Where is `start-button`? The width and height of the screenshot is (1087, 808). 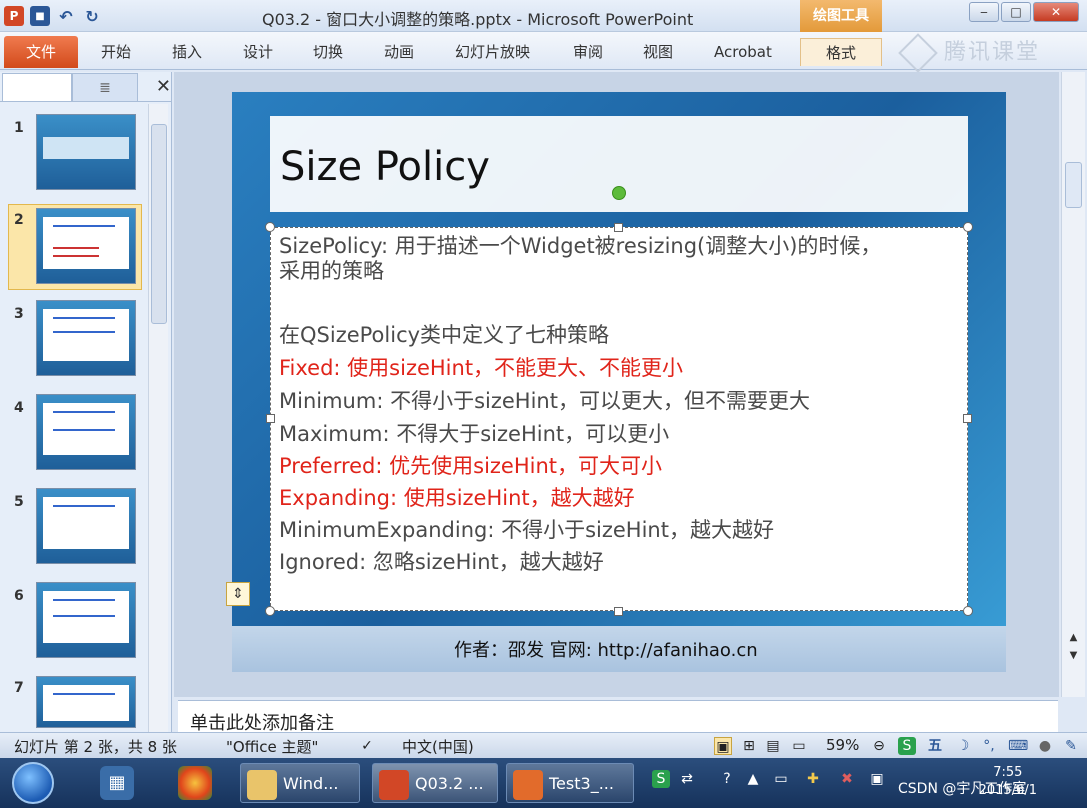 start-button is located at coordinates (33, 783).